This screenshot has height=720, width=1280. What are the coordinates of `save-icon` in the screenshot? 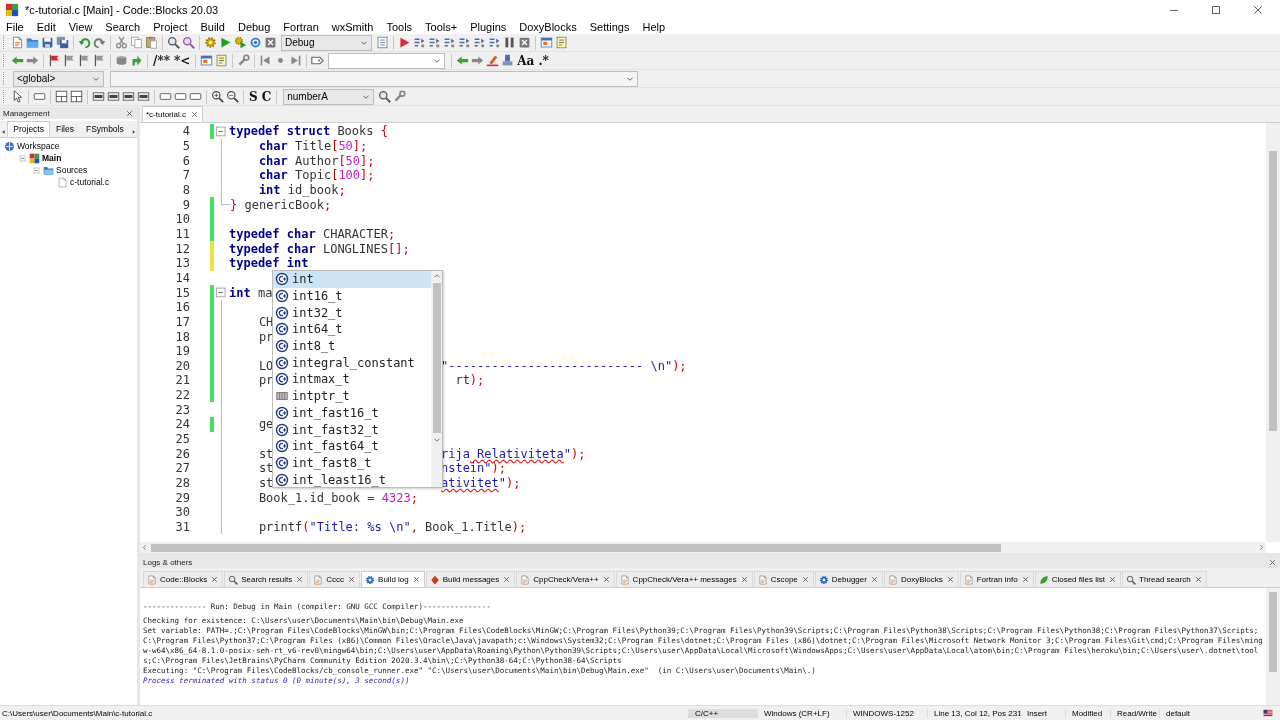 It's located at (47, 42).